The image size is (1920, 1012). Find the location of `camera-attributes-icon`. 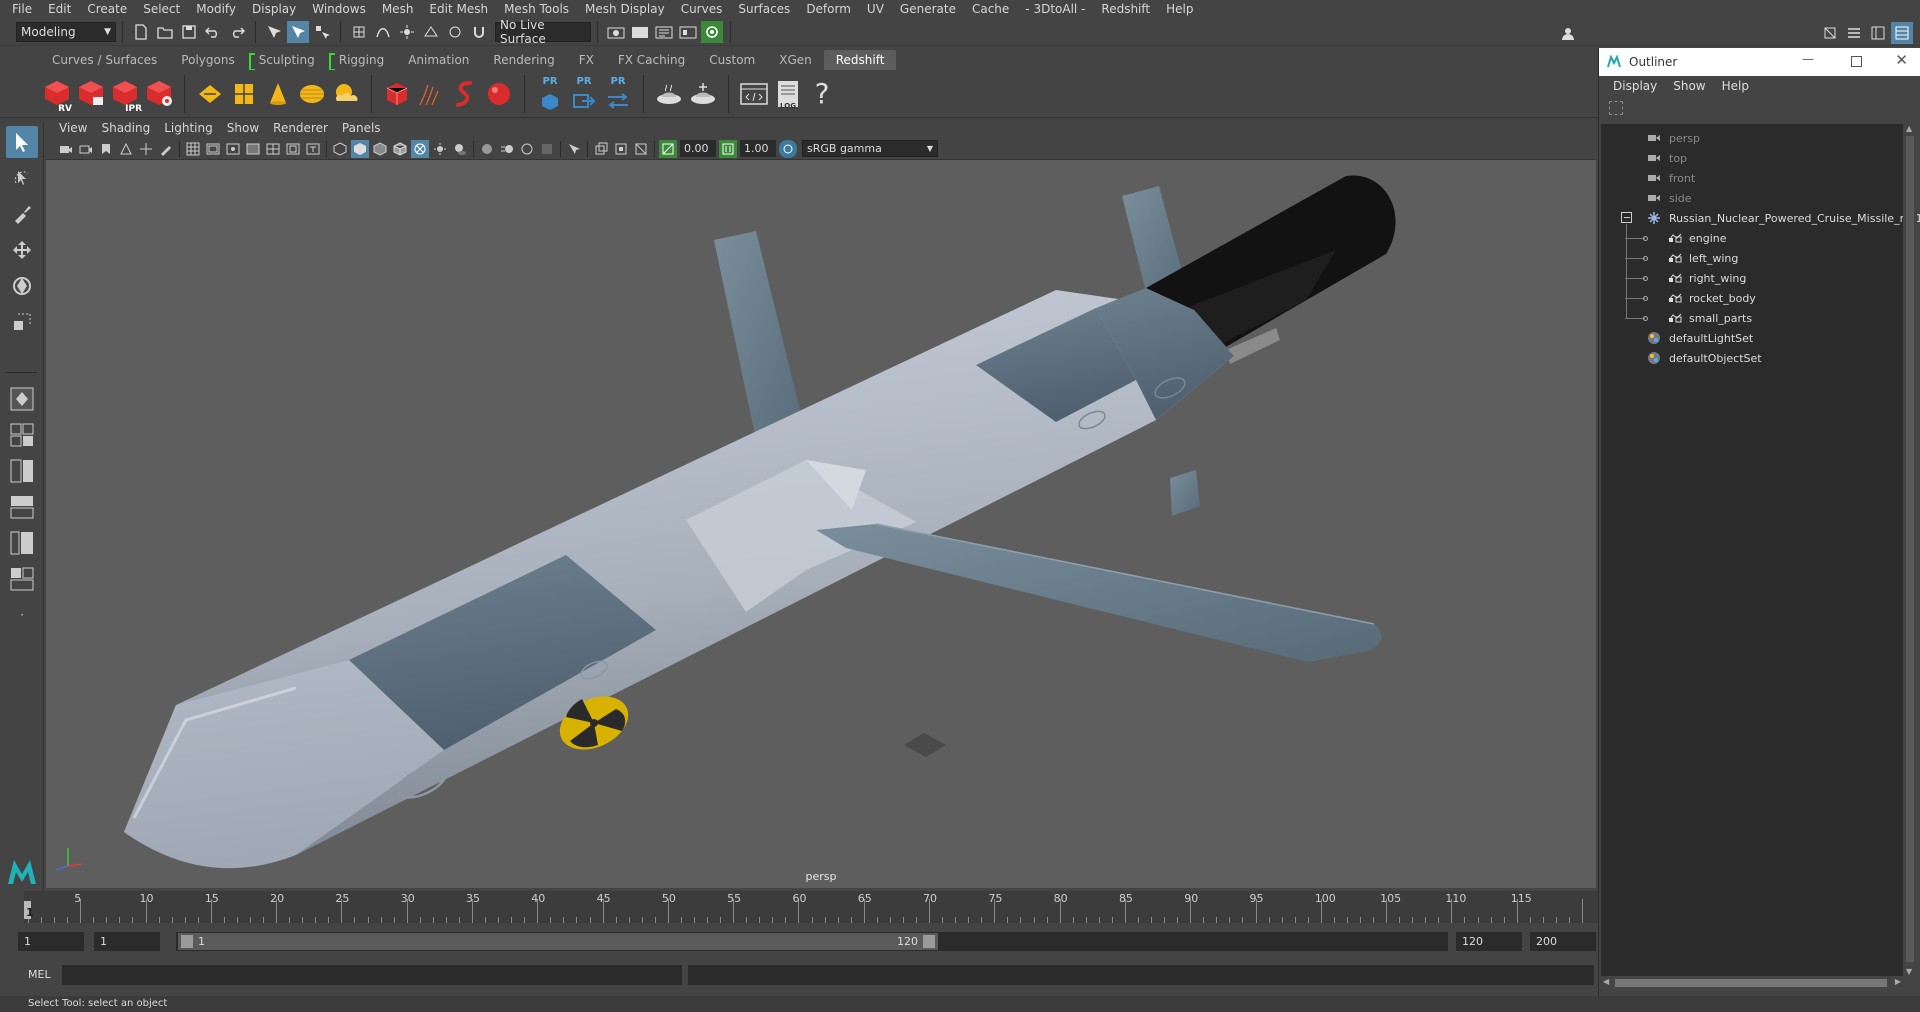

camera-attributes-icon is located at coordinates (86, 149).